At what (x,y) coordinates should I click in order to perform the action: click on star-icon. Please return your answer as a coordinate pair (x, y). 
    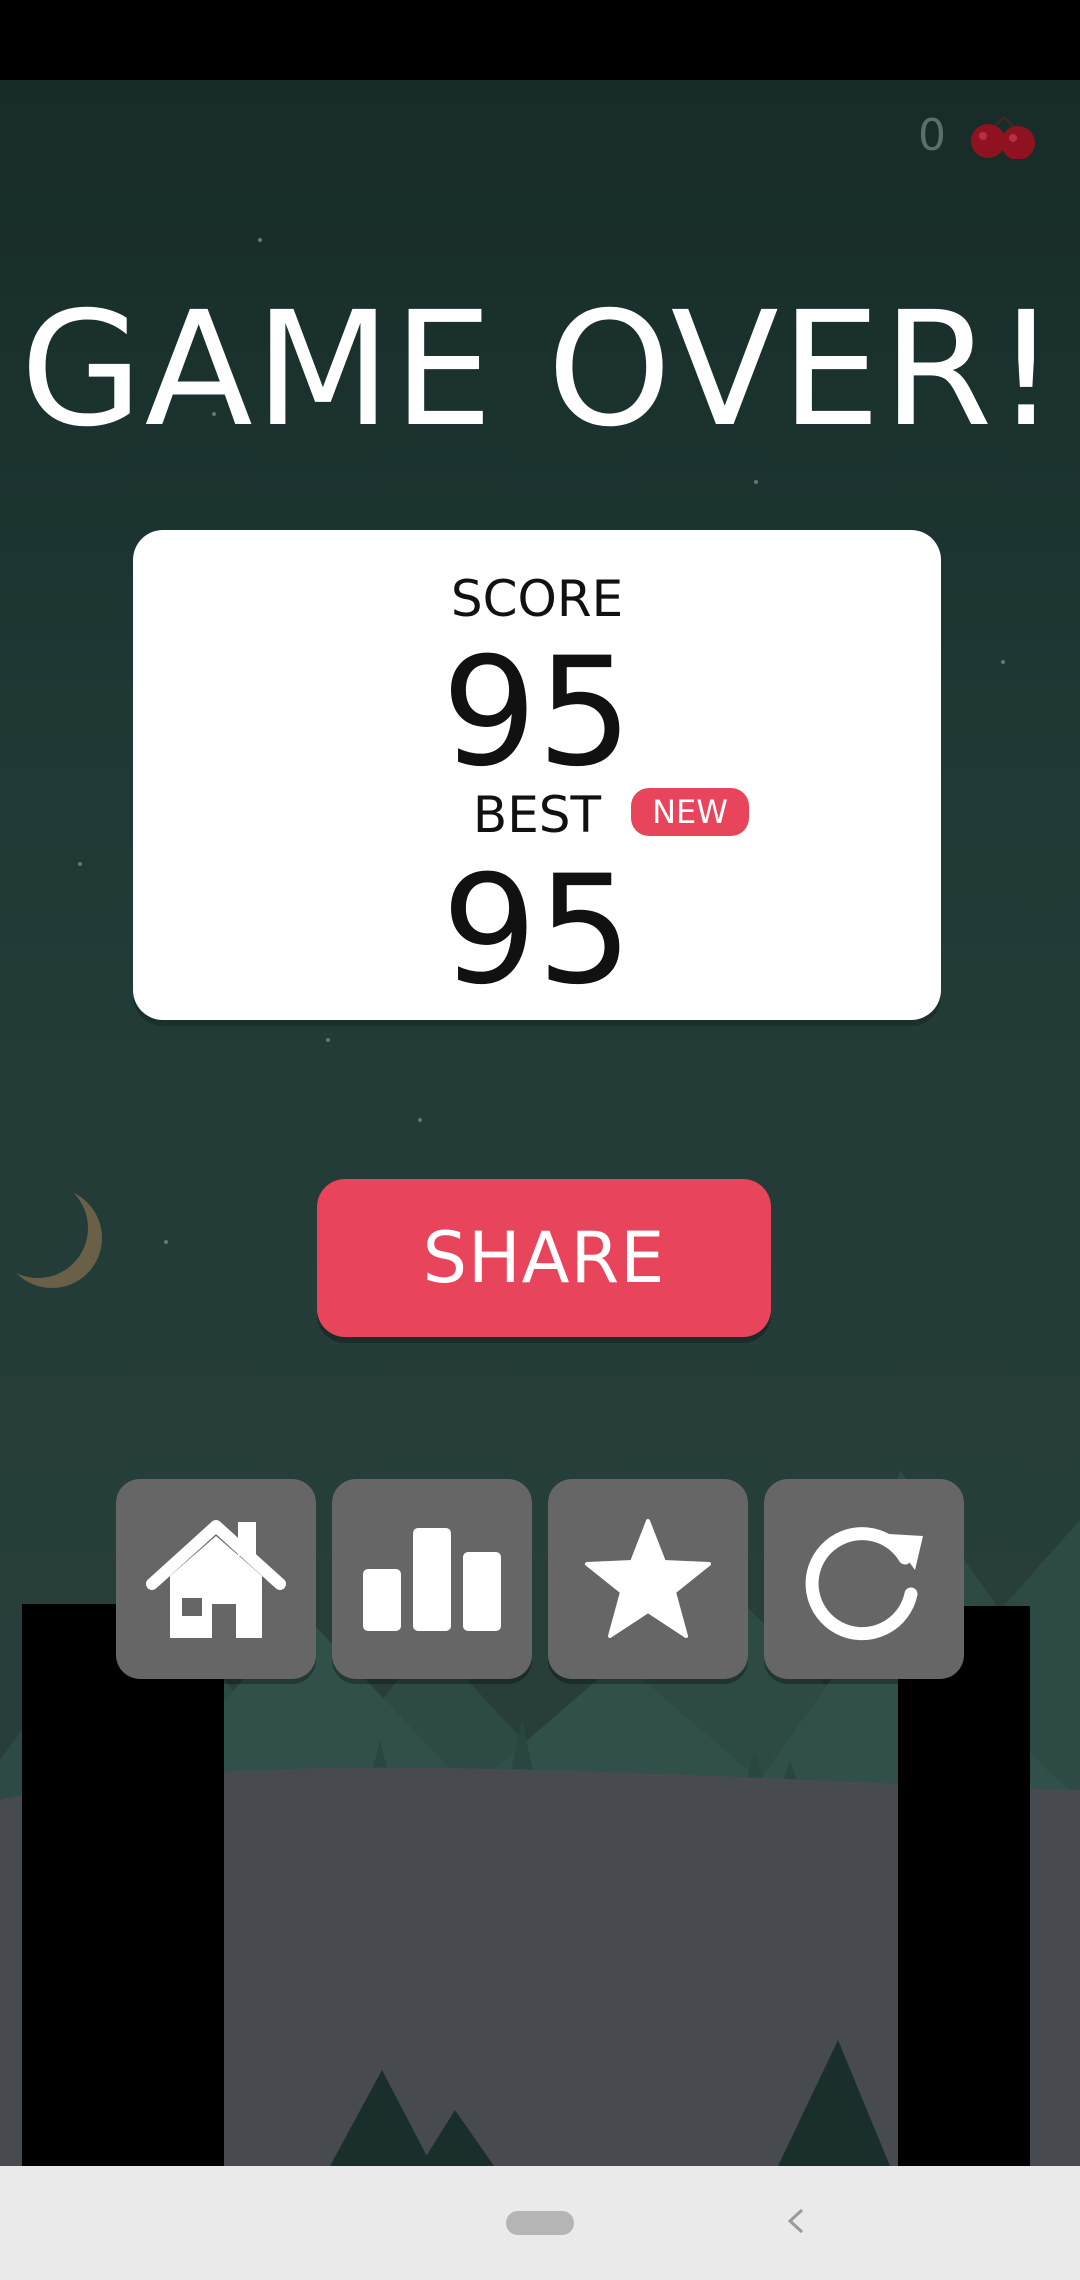
    Looking at the image, I should click on (648, 1578).